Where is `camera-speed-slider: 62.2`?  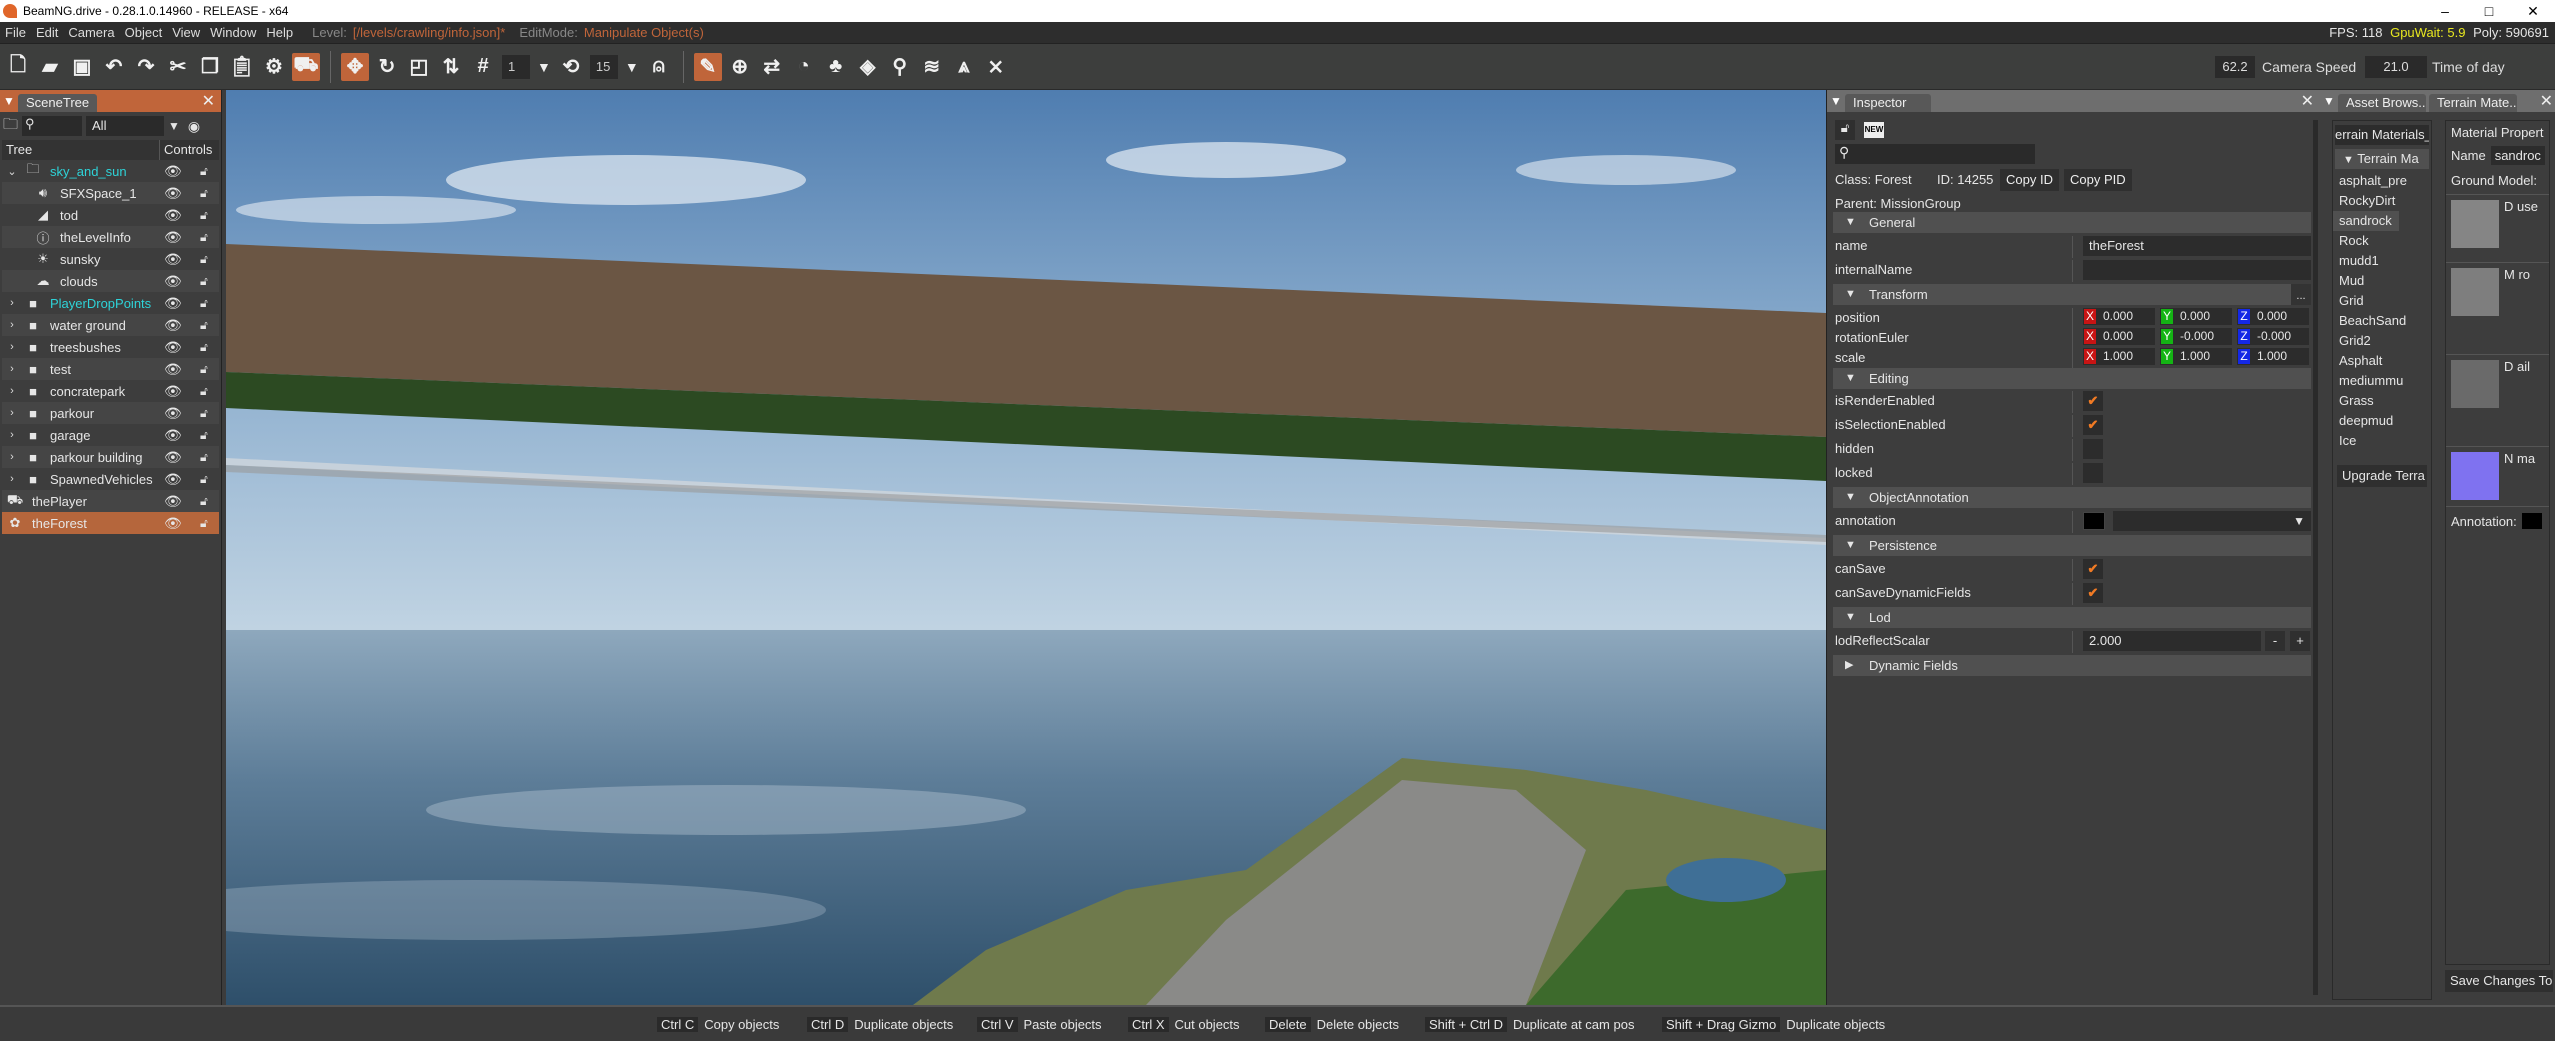 camera-speed-slider: 62.2 is located at coordinates (2235, 67).